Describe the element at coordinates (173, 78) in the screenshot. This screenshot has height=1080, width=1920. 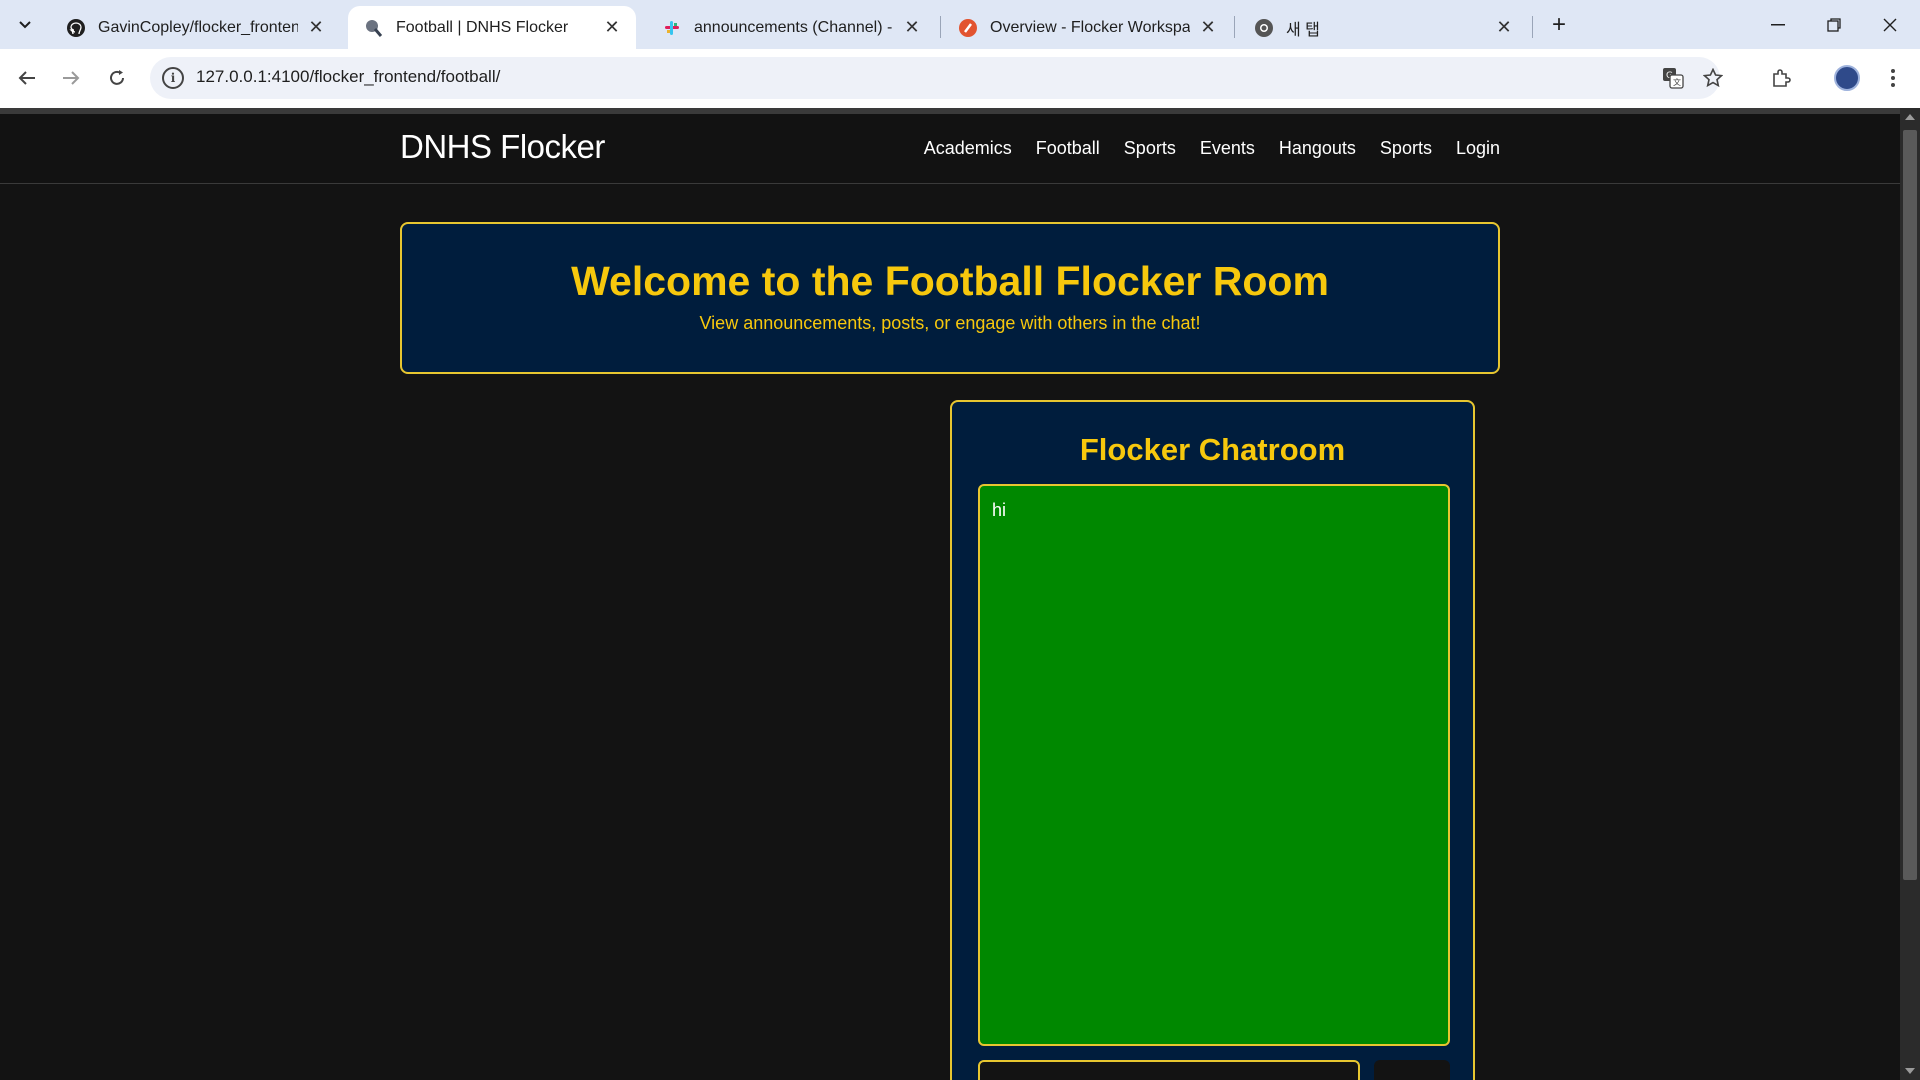
I see `site-info-icon: i` at that location.